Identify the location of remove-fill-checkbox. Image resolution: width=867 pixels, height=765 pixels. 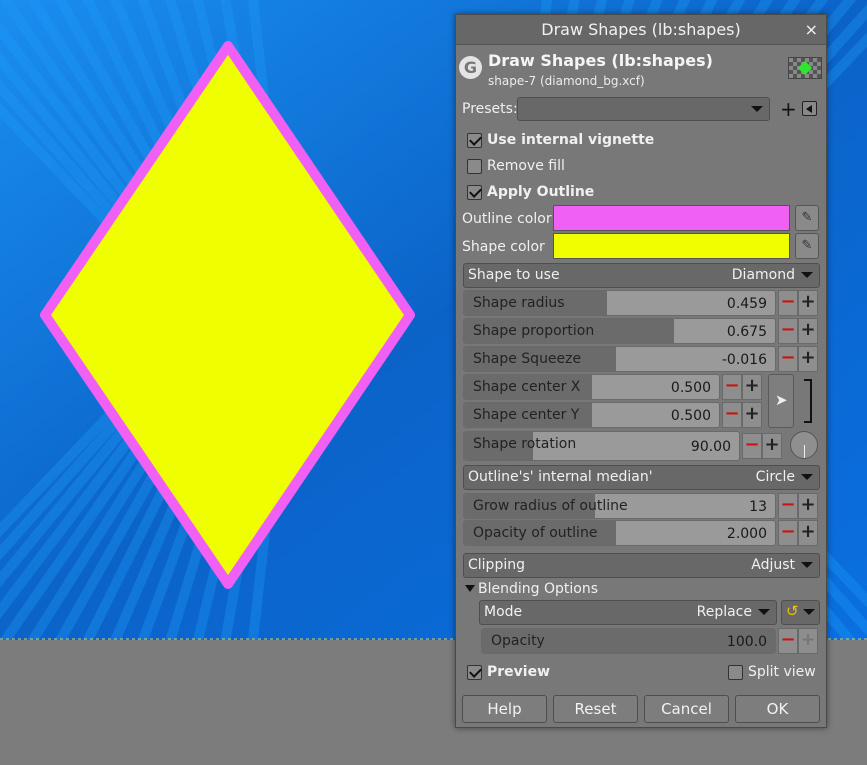
(474, 166).